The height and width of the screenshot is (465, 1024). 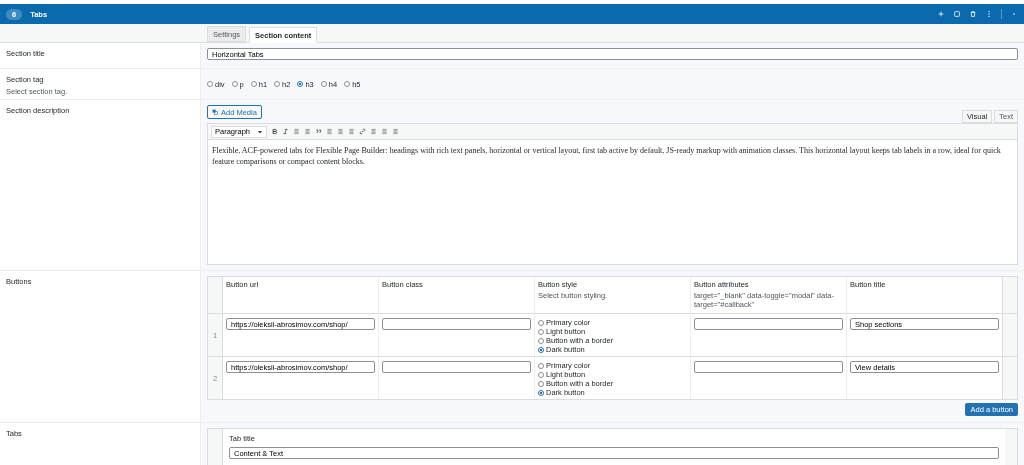 What do you see at coordinates (215, 112) in the screenshot?
I see `media-icon` at bounding box center [215, 112].